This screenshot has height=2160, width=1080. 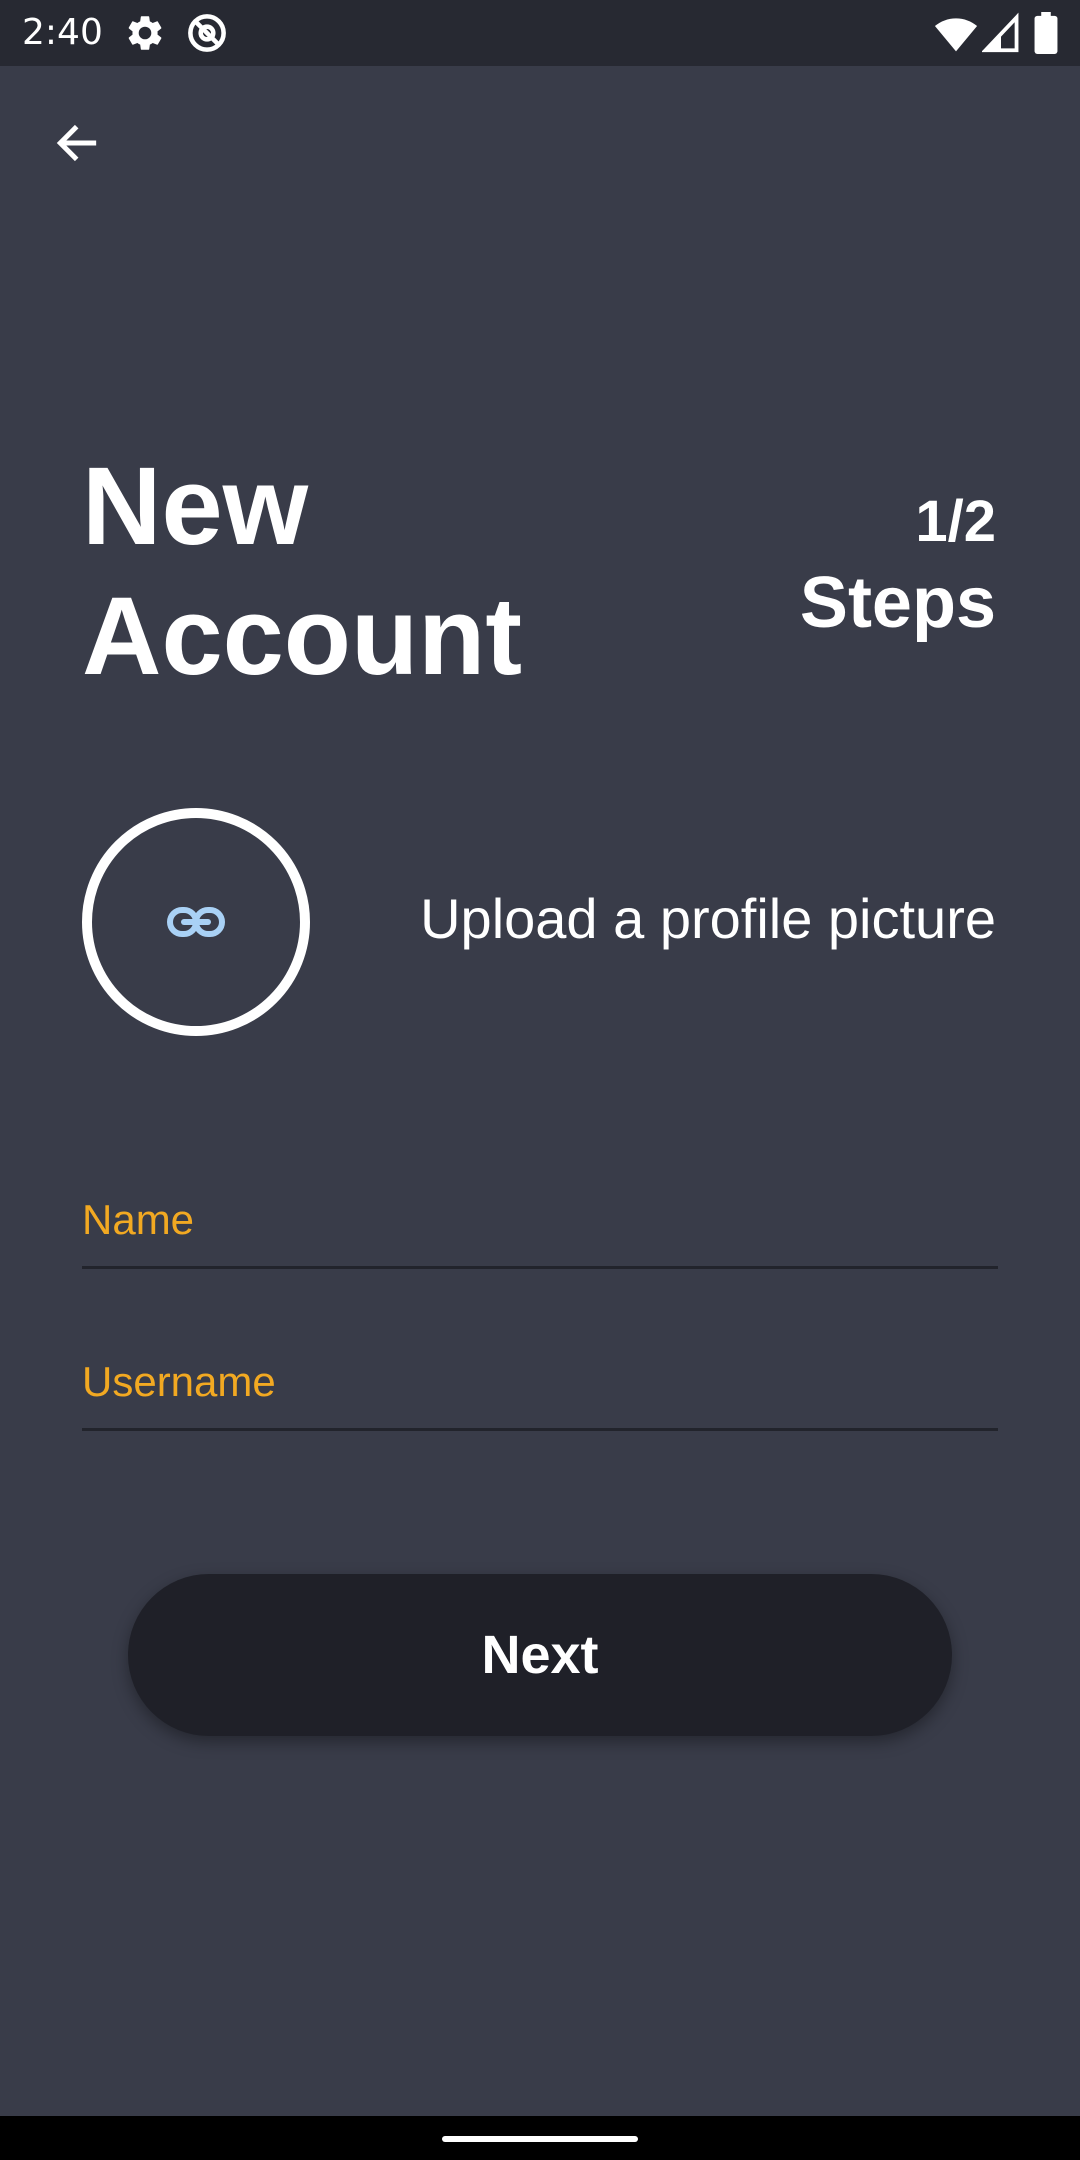 What do you see at coordinates (302, 636) in the screenshot?
I see `page-title-line-2: Account` at bounding box center [302, 636].